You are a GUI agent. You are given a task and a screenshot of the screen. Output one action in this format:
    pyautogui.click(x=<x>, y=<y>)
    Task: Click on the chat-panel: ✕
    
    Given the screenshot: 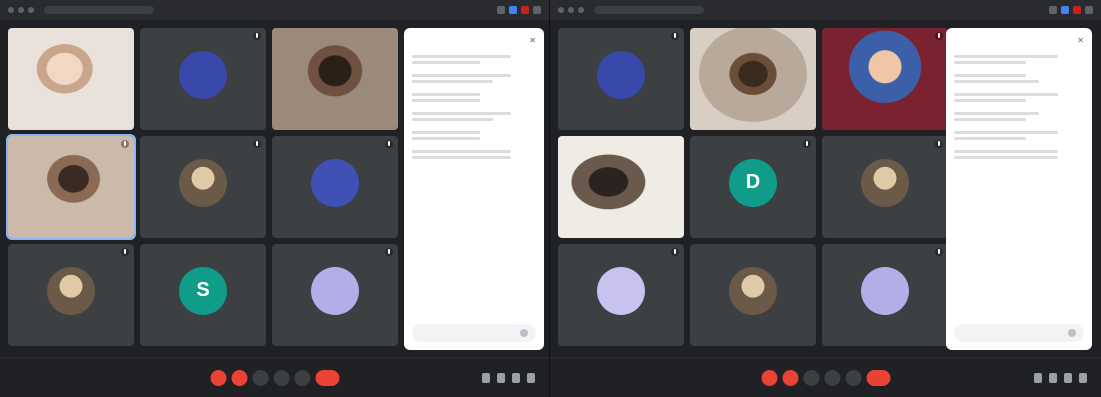 What is the action you would take?
    pyautogui.click(x=474, y=189)
    